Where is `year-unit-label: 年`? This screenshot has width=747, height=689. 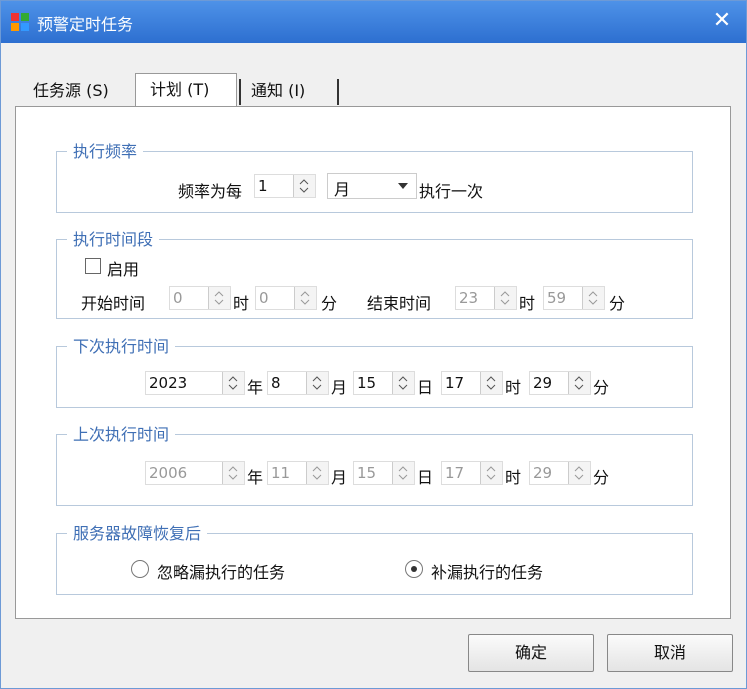
year-unit-label: 年 is located at coordinates (255, 387).